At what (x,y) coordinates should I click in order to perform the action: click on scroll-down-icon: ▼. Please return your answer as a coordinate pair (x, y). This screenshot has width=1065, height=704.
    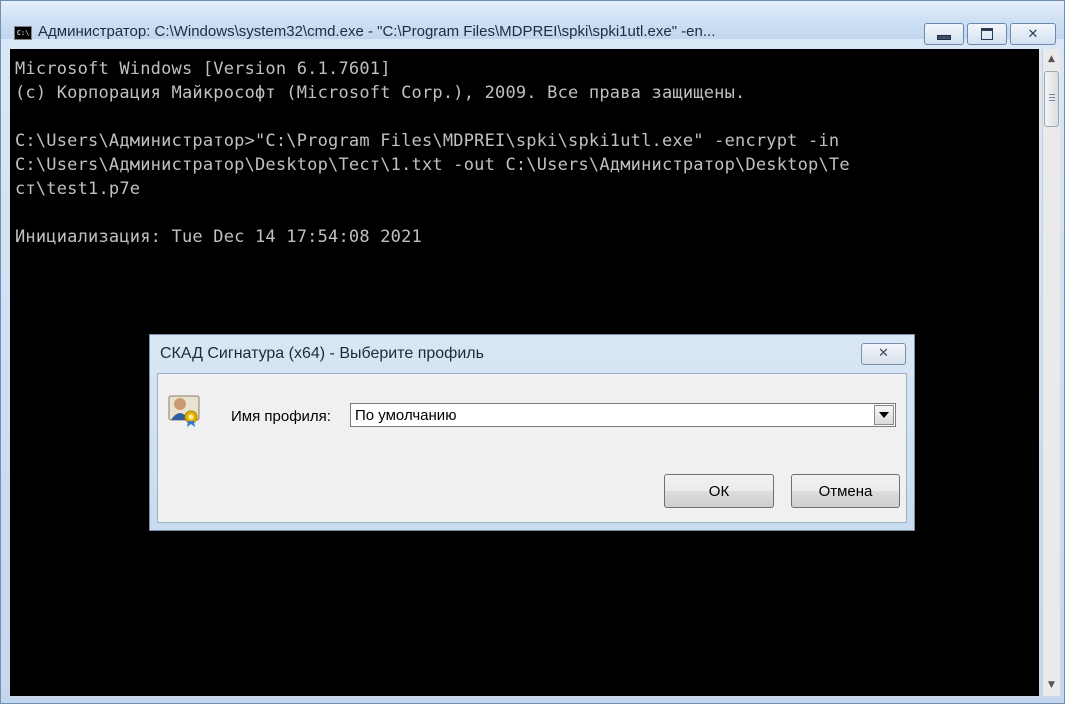
    Looking at the image, I should click on (1051, 685).